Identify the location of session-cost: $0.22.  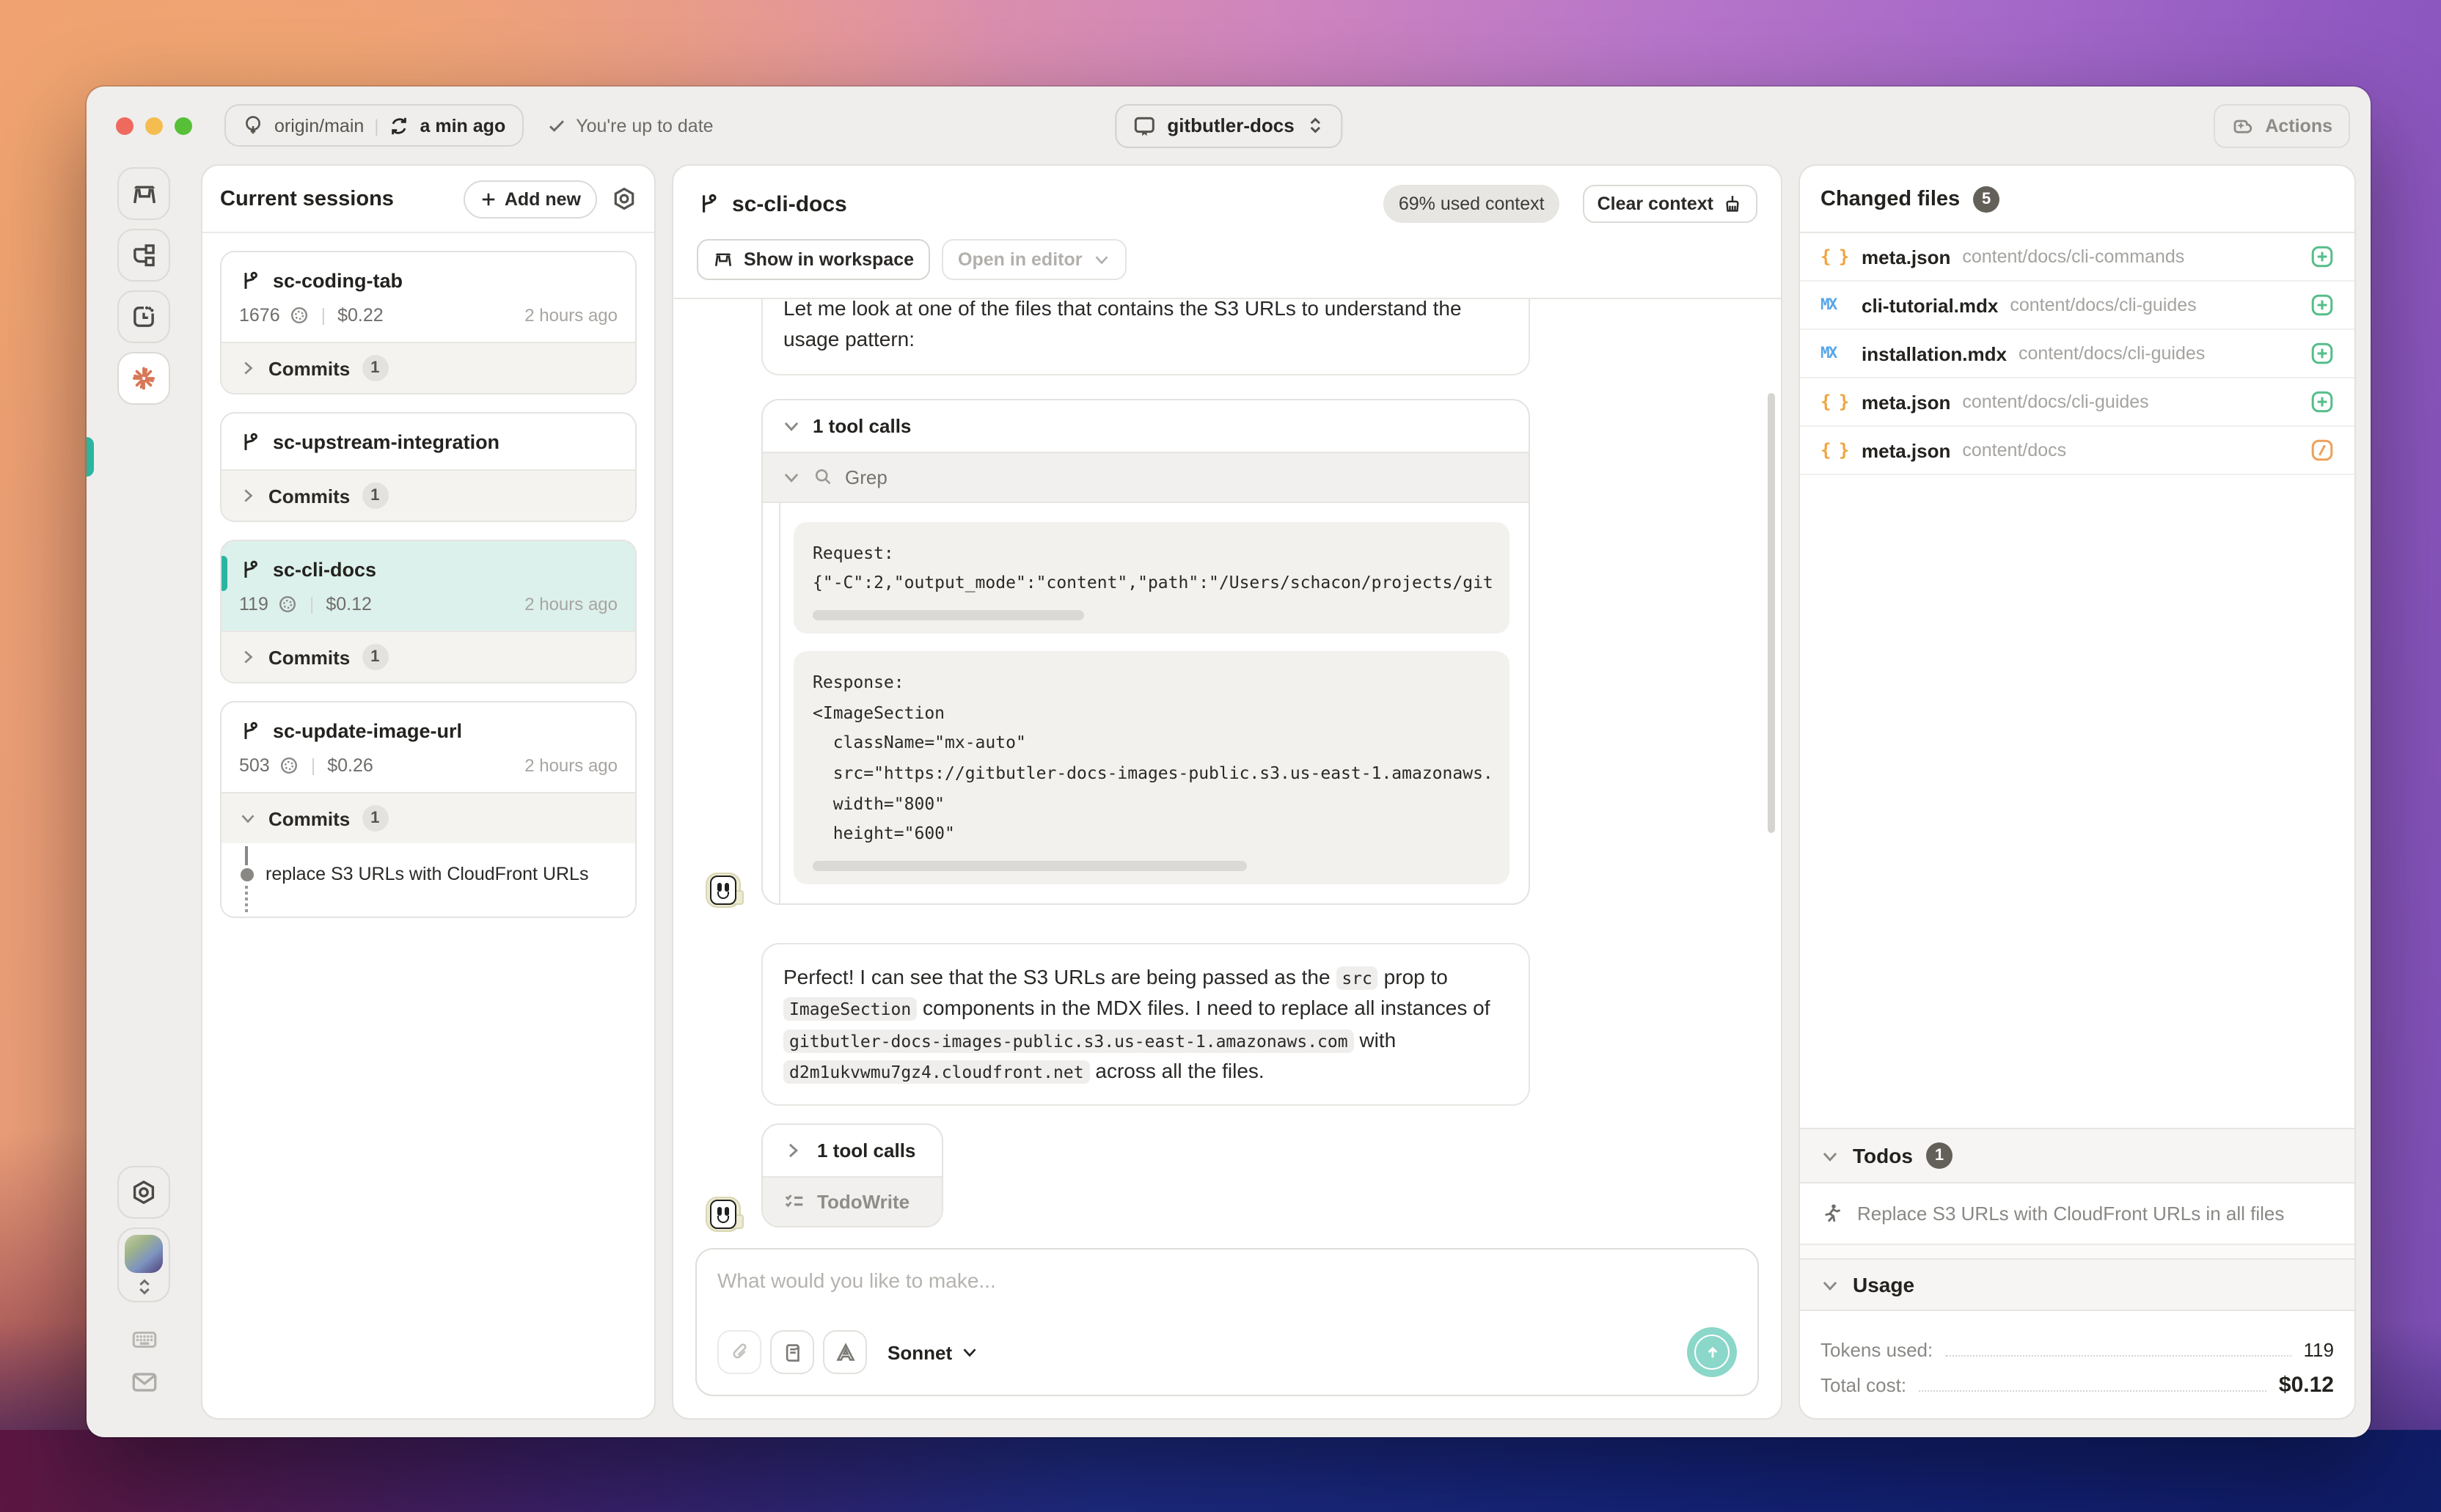
(360, 315).